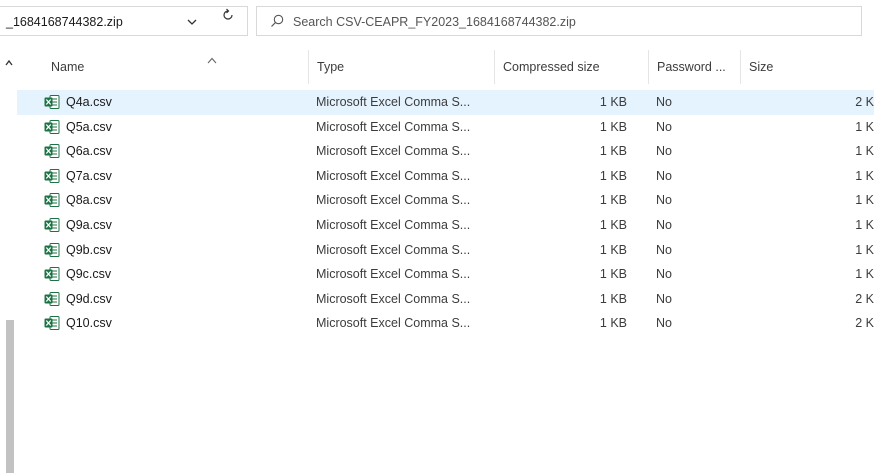 This screenshot has width=874, height=473. I want to click on column-header-compressed-label: Compressed size, so click(551, 67).